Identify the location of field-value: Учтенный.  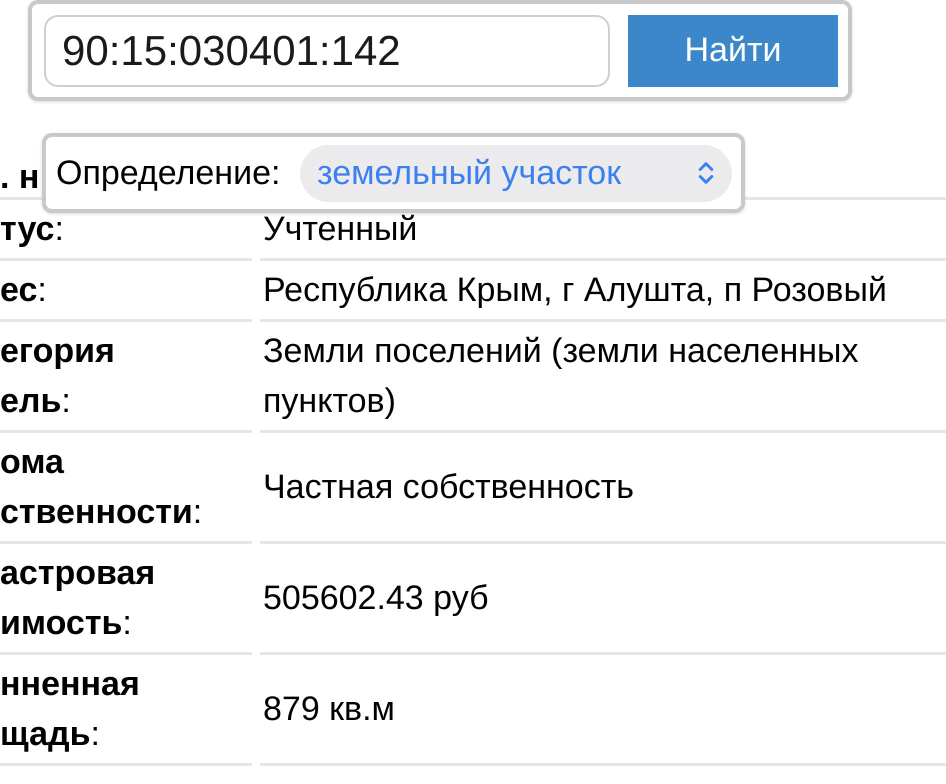
(340, 229).